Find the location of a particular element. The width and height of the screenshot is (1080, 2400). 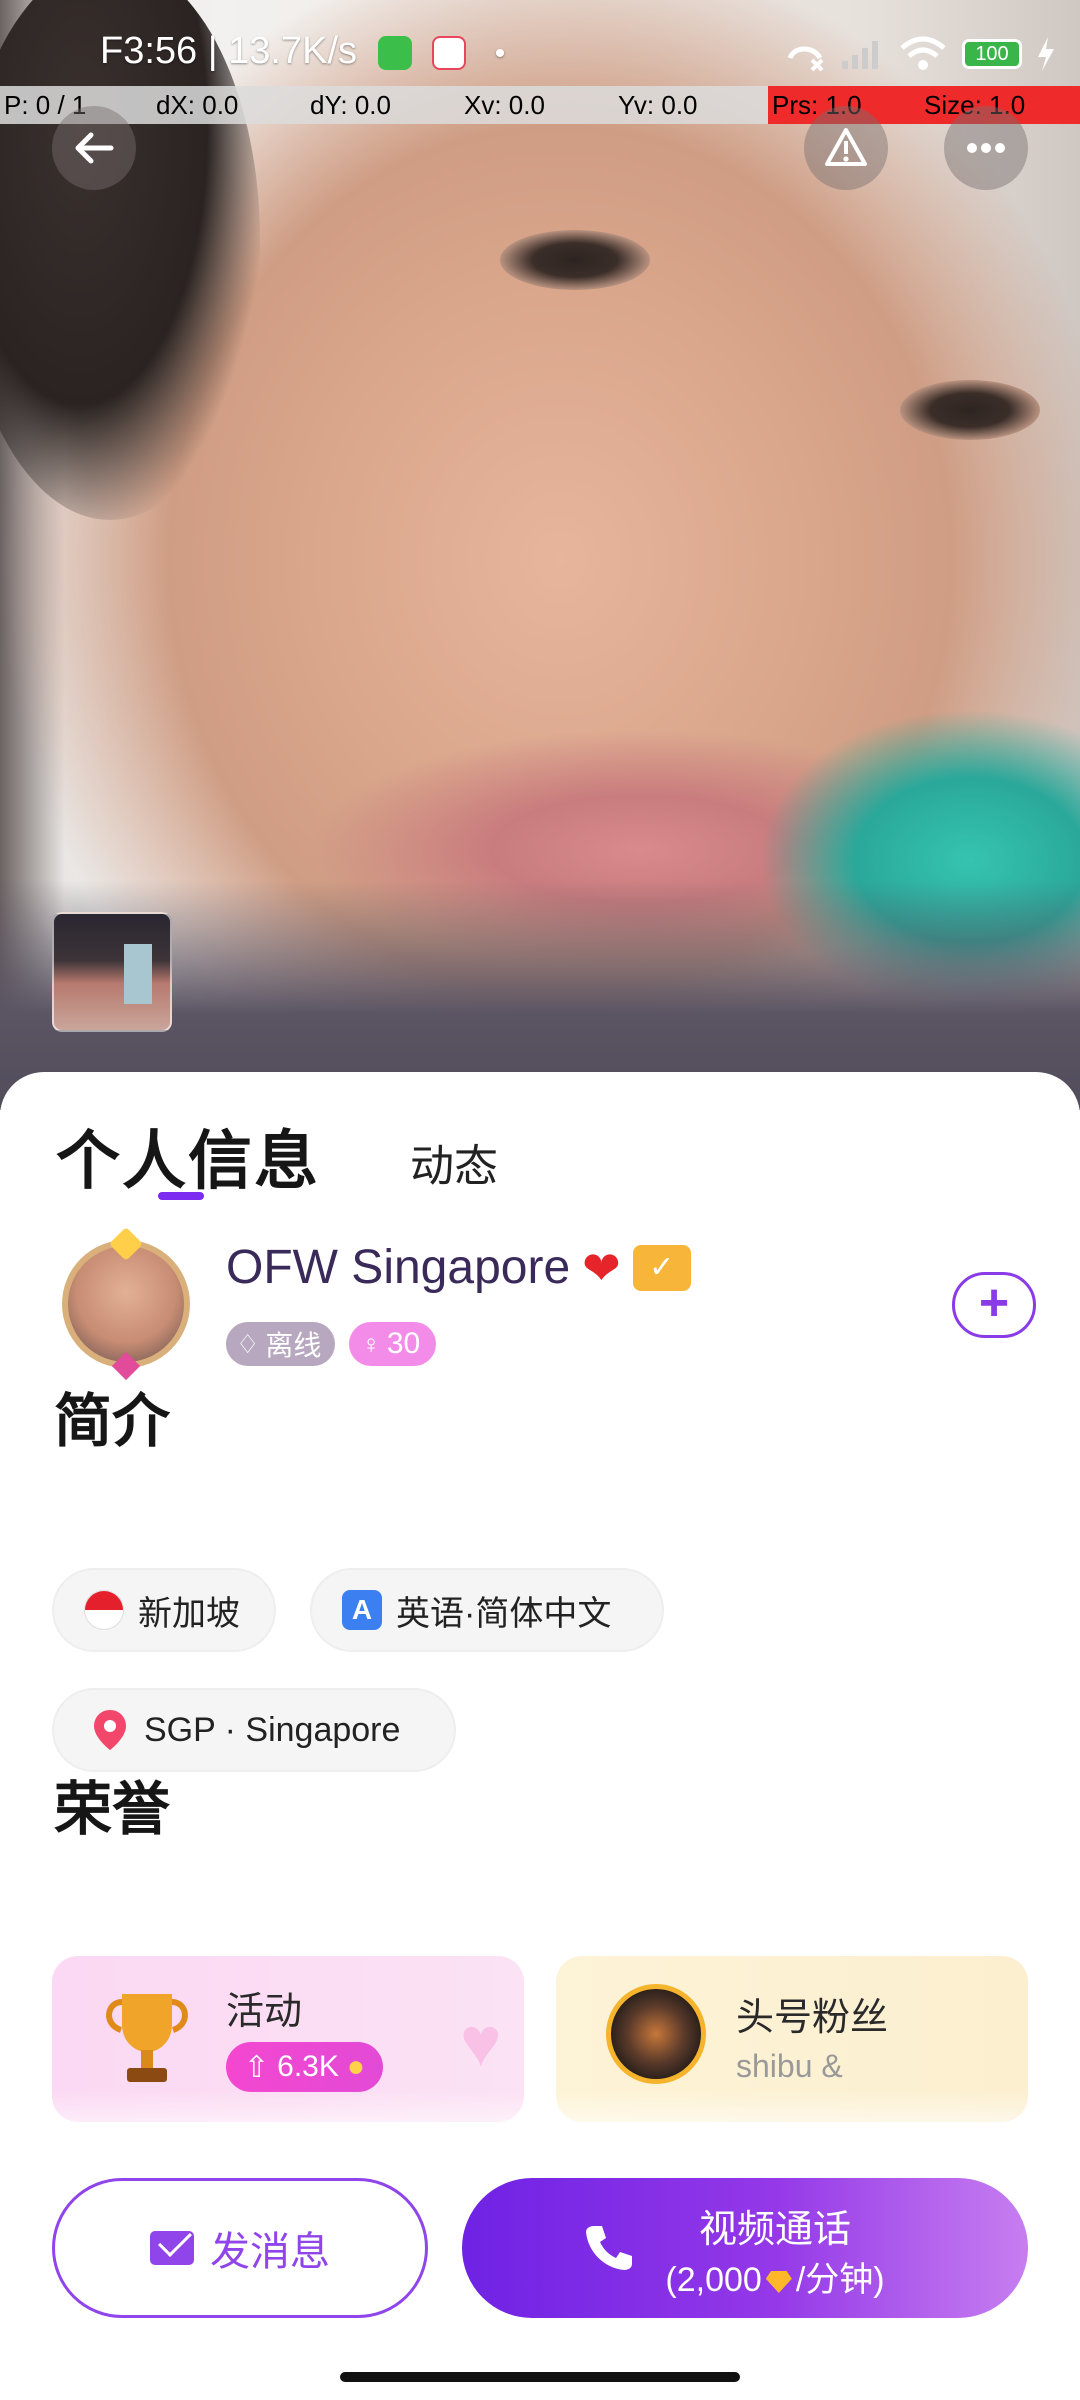

location-pin-icon is located at coordinates (110, 1730).